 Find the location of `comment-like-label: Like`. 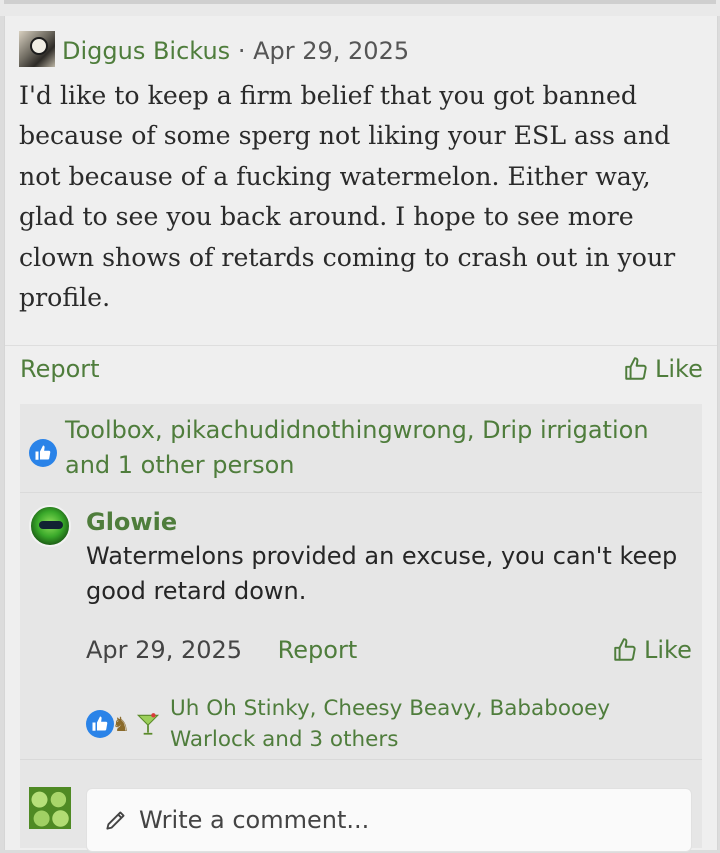

comment-like-label: Like is located at coordinates (668, 650).